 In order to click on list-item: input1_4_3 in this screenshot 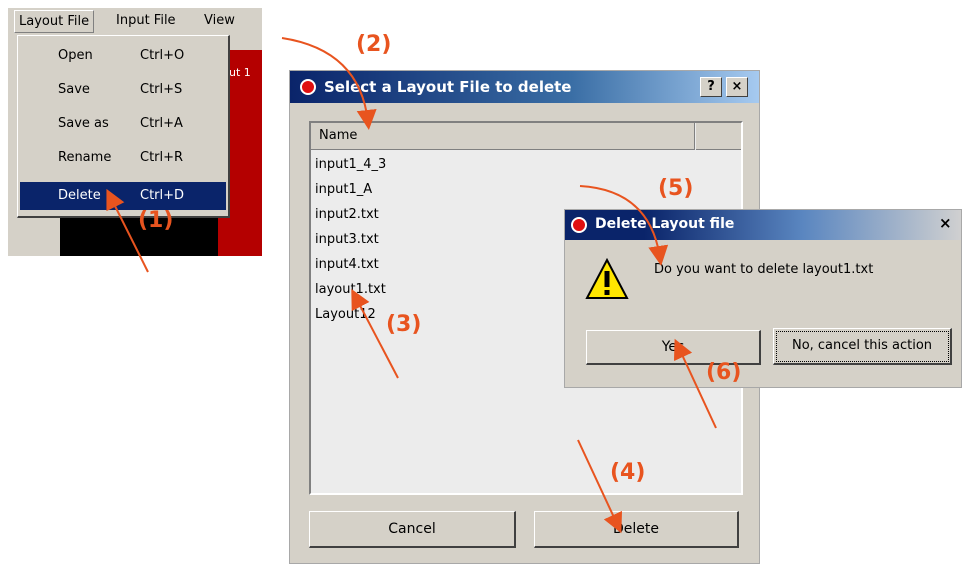, I will do `click(350, 164)`.